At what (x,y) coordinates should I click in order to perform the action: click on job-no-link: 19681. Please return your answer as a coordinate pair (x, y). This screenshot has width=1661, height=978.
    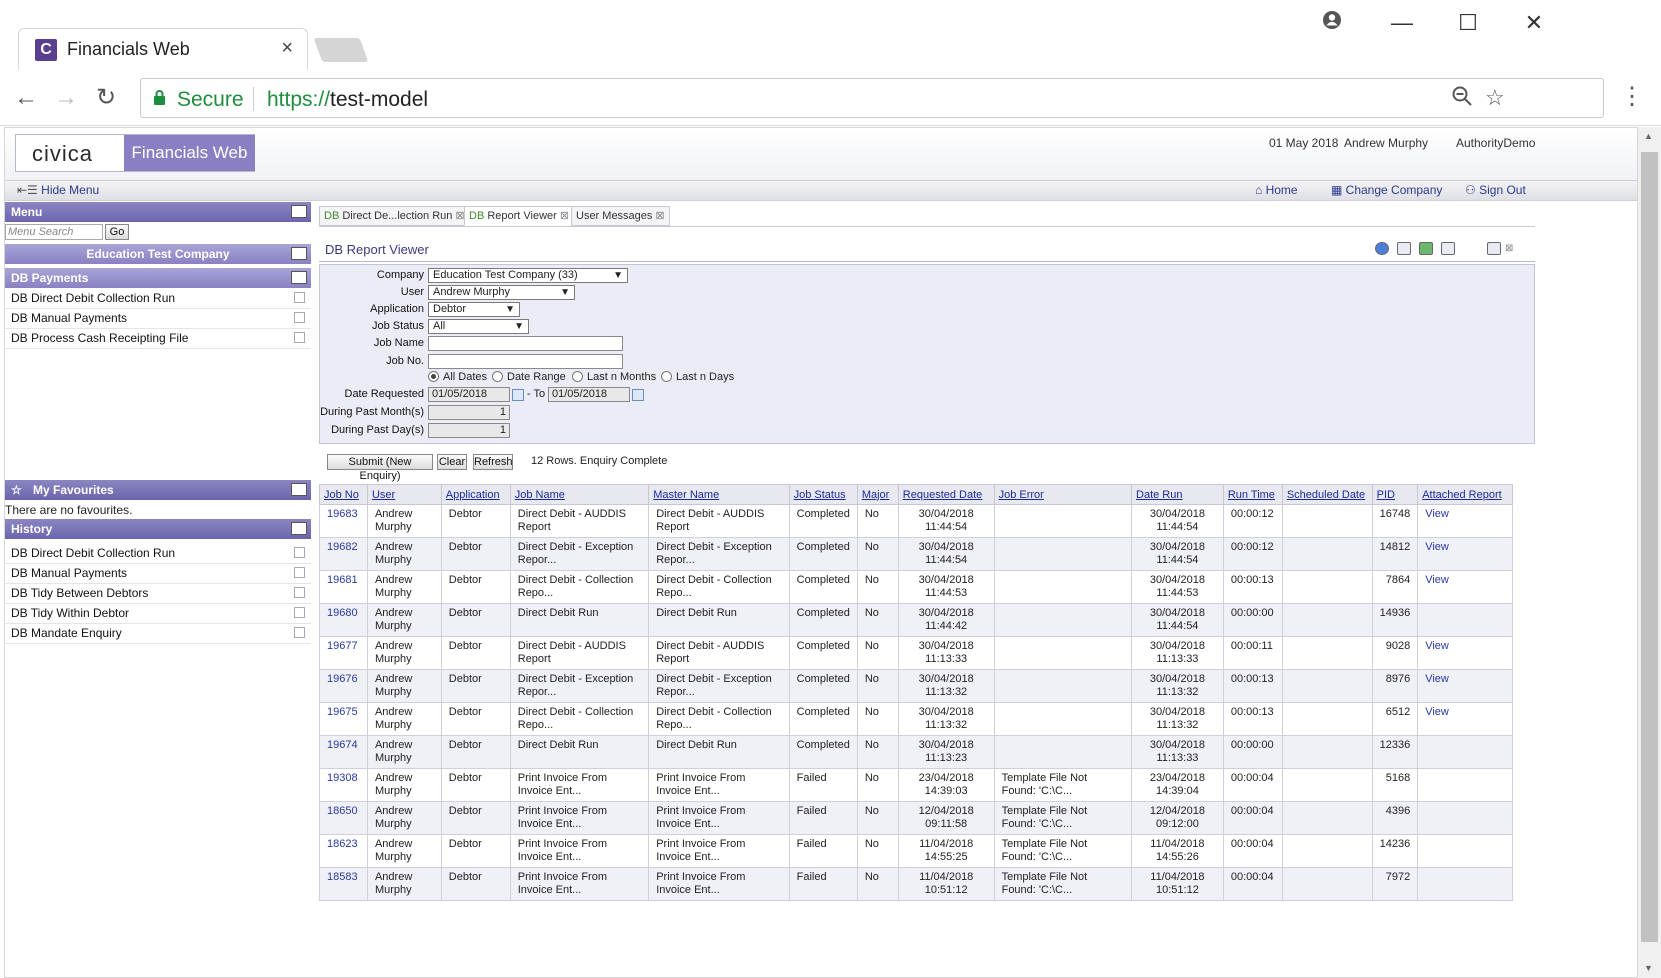
    Looking at the image, I should click on (343, 587).